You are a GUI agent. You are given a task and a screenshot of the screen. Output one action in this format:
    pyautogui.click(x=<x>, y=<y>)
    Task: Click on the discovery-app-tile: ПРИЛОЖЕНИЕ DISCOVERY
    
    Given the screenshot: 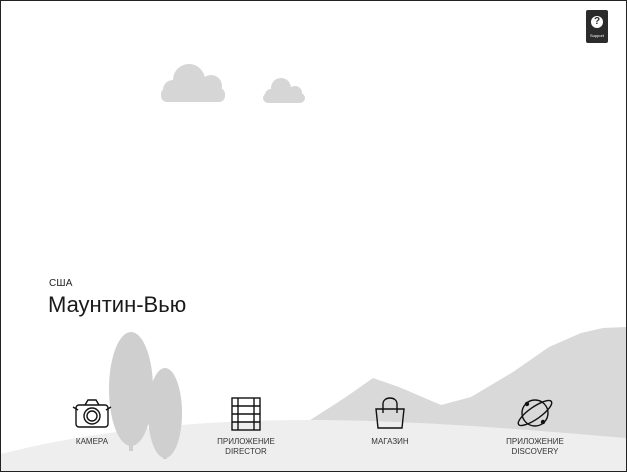 What is the action you would take?
    pyautogui.click(x=535, y=431)
    